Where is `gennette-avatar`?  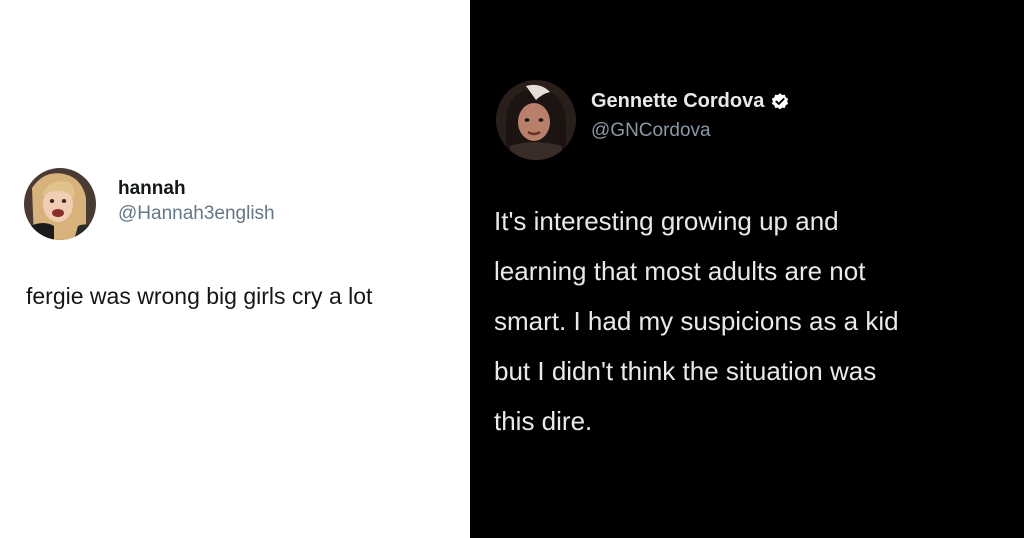
gennette-avatar is located at coordinates (536, 120).